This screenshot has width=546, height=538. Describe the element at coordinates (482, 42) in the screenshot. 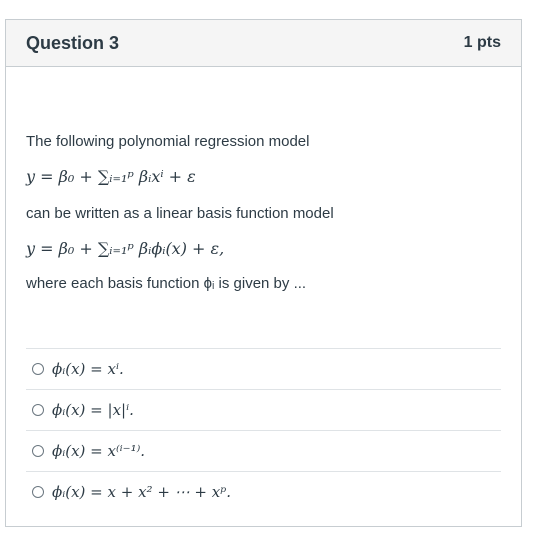

I see `question-points: 1 pts` at that location.